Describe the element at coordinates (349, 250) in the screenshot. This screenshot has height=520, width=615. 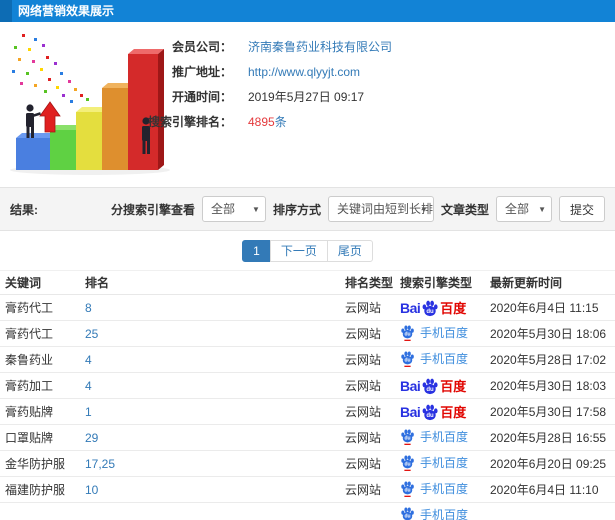
I see `last-page-button: 尾页` at that location.